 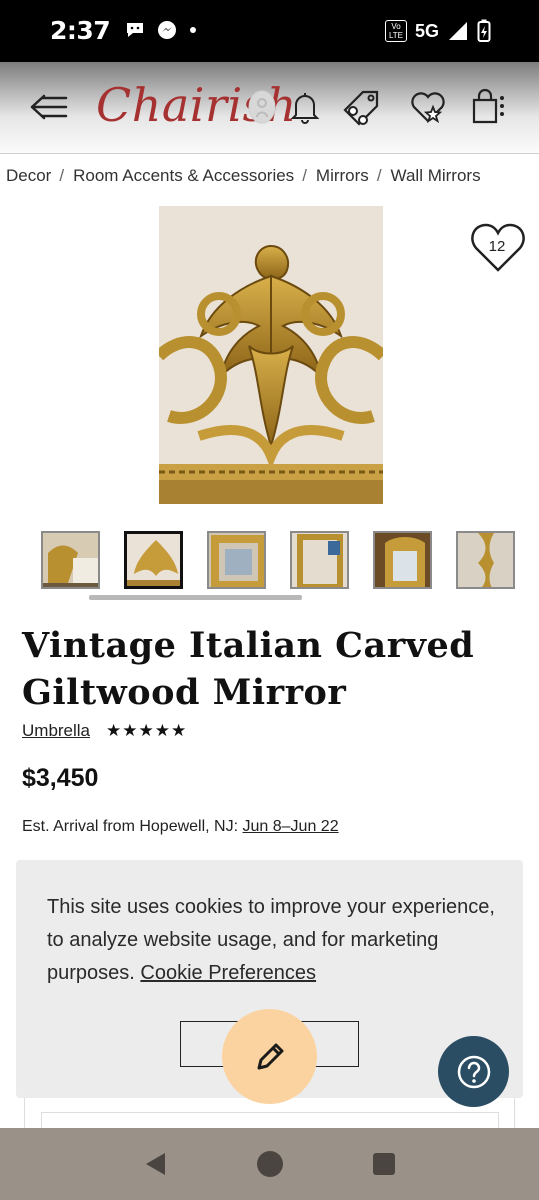 What do you see at coordinates (342, 176) in the screenshot?
I see `breadcrumb-item-mirrors: Mirrors` at bounding box center [342, 176].